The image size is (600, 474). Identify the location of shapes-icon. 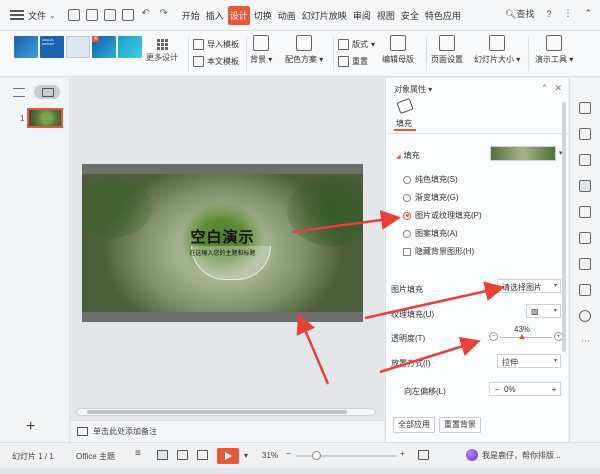
(585, 160).